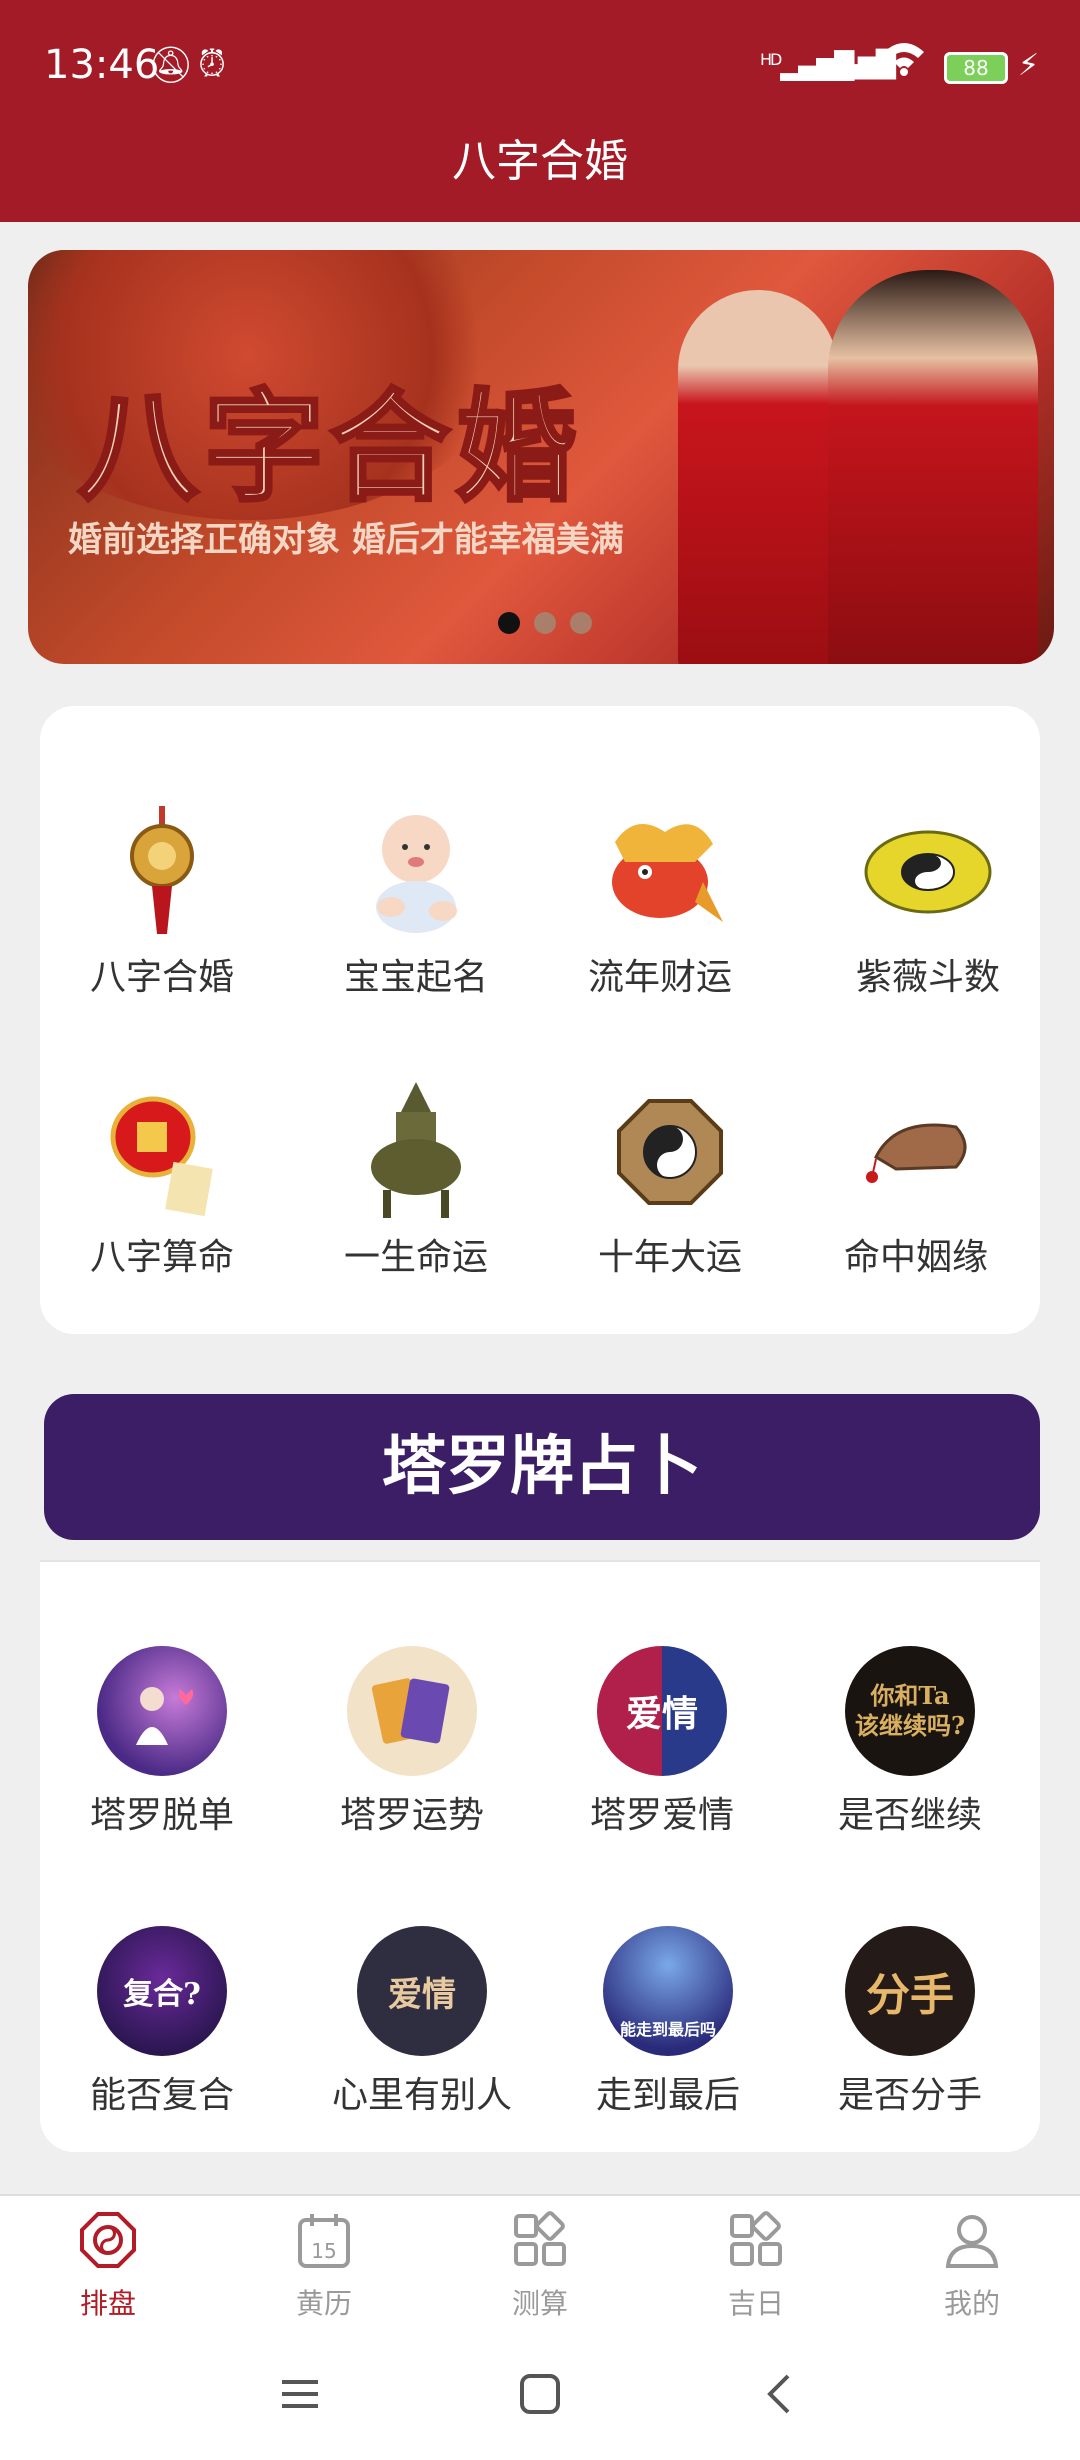  What do you see at coordinates (161, 2095) in the screenshot?
I see `grid-item-label: 能否复合` at bounding box center [161, 2095].